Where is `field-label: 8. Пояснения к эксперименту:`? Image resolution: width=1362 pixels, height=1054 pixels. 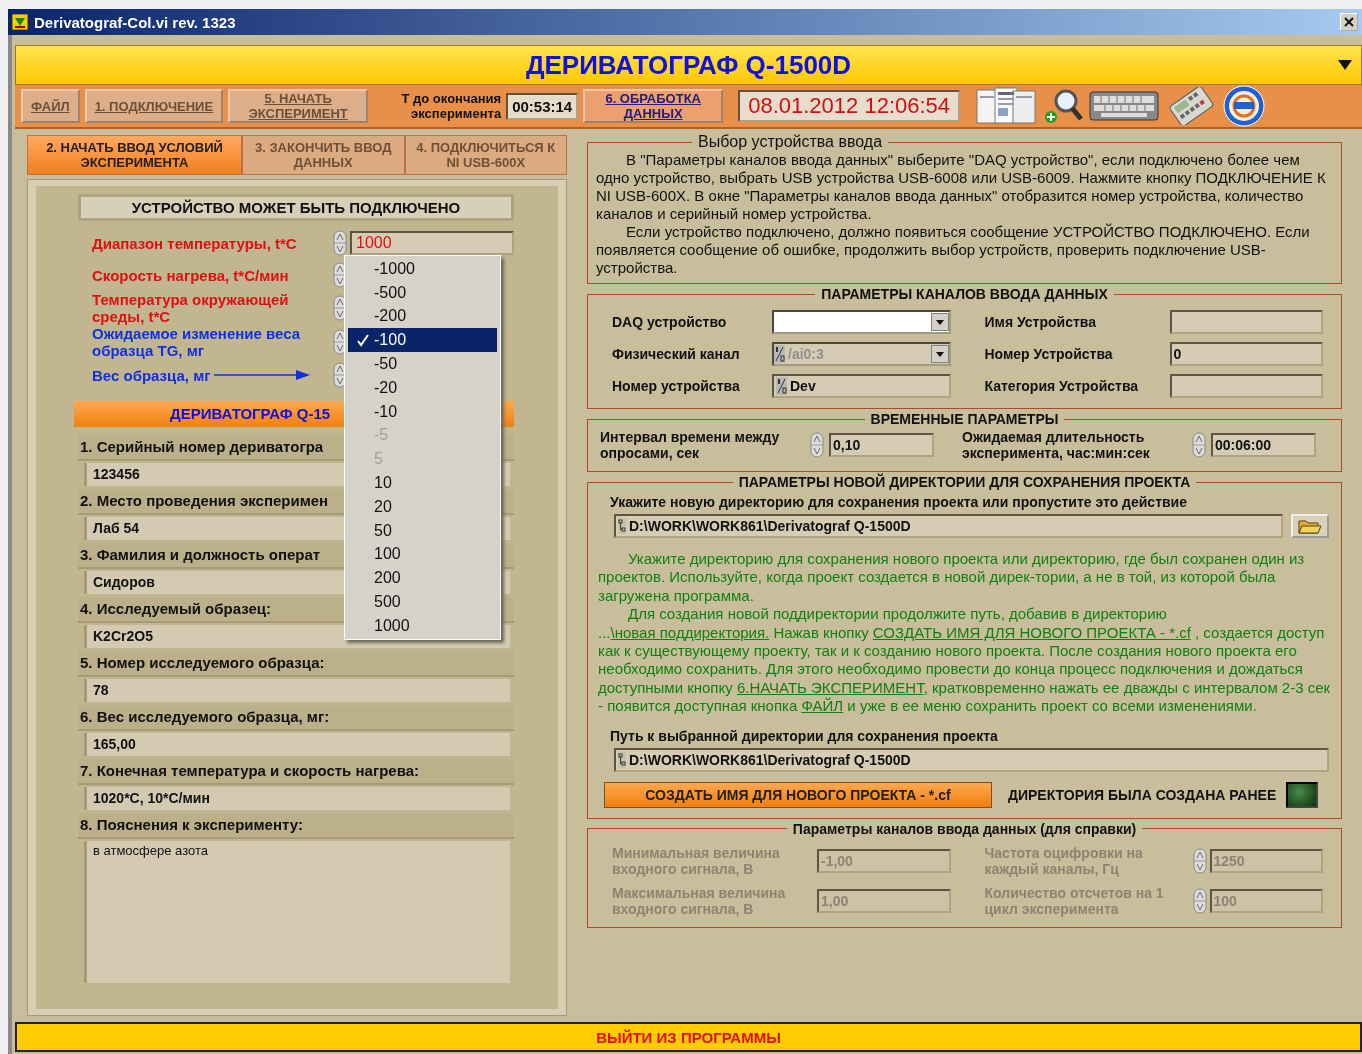
field-label: 8. Пояснения к эксперименту: is located at coordinates (296, 826).